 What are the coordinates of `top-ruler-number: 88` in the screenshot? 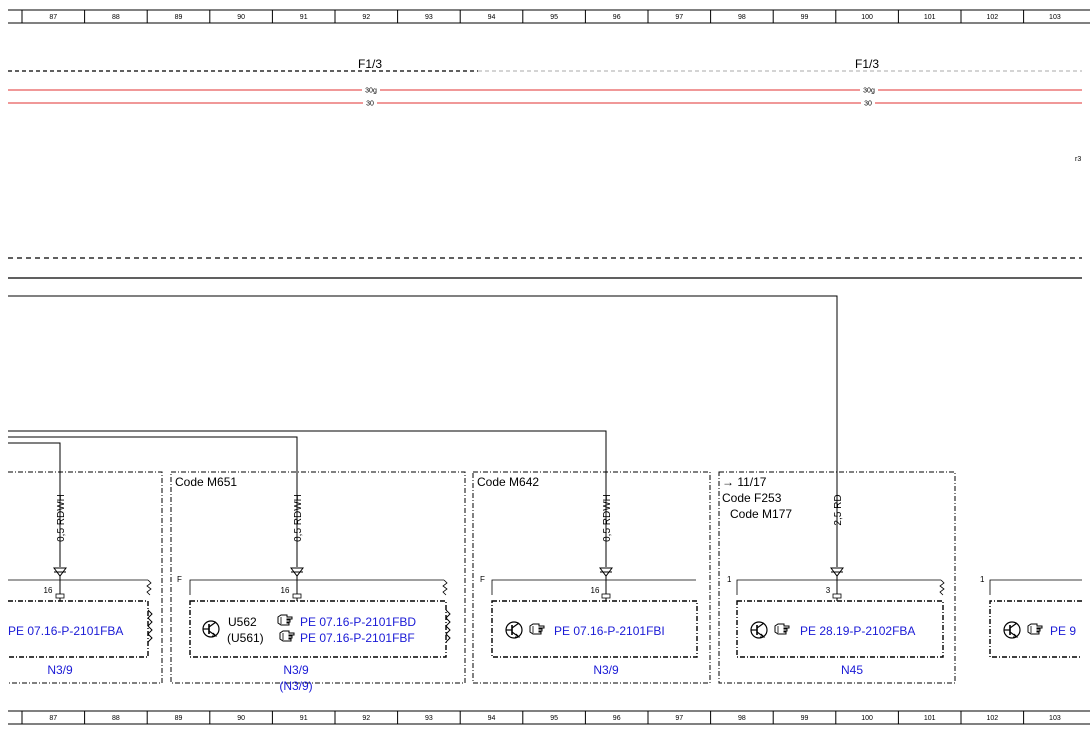 It's located at (116, 17).